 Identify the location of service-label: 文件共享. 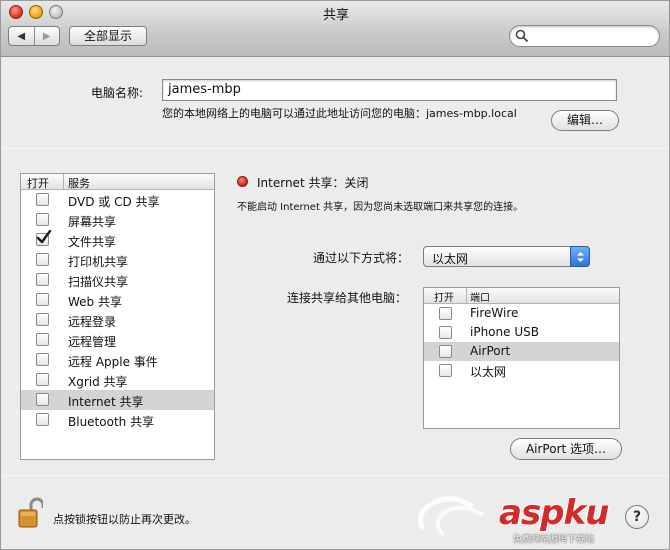
(92, 242).